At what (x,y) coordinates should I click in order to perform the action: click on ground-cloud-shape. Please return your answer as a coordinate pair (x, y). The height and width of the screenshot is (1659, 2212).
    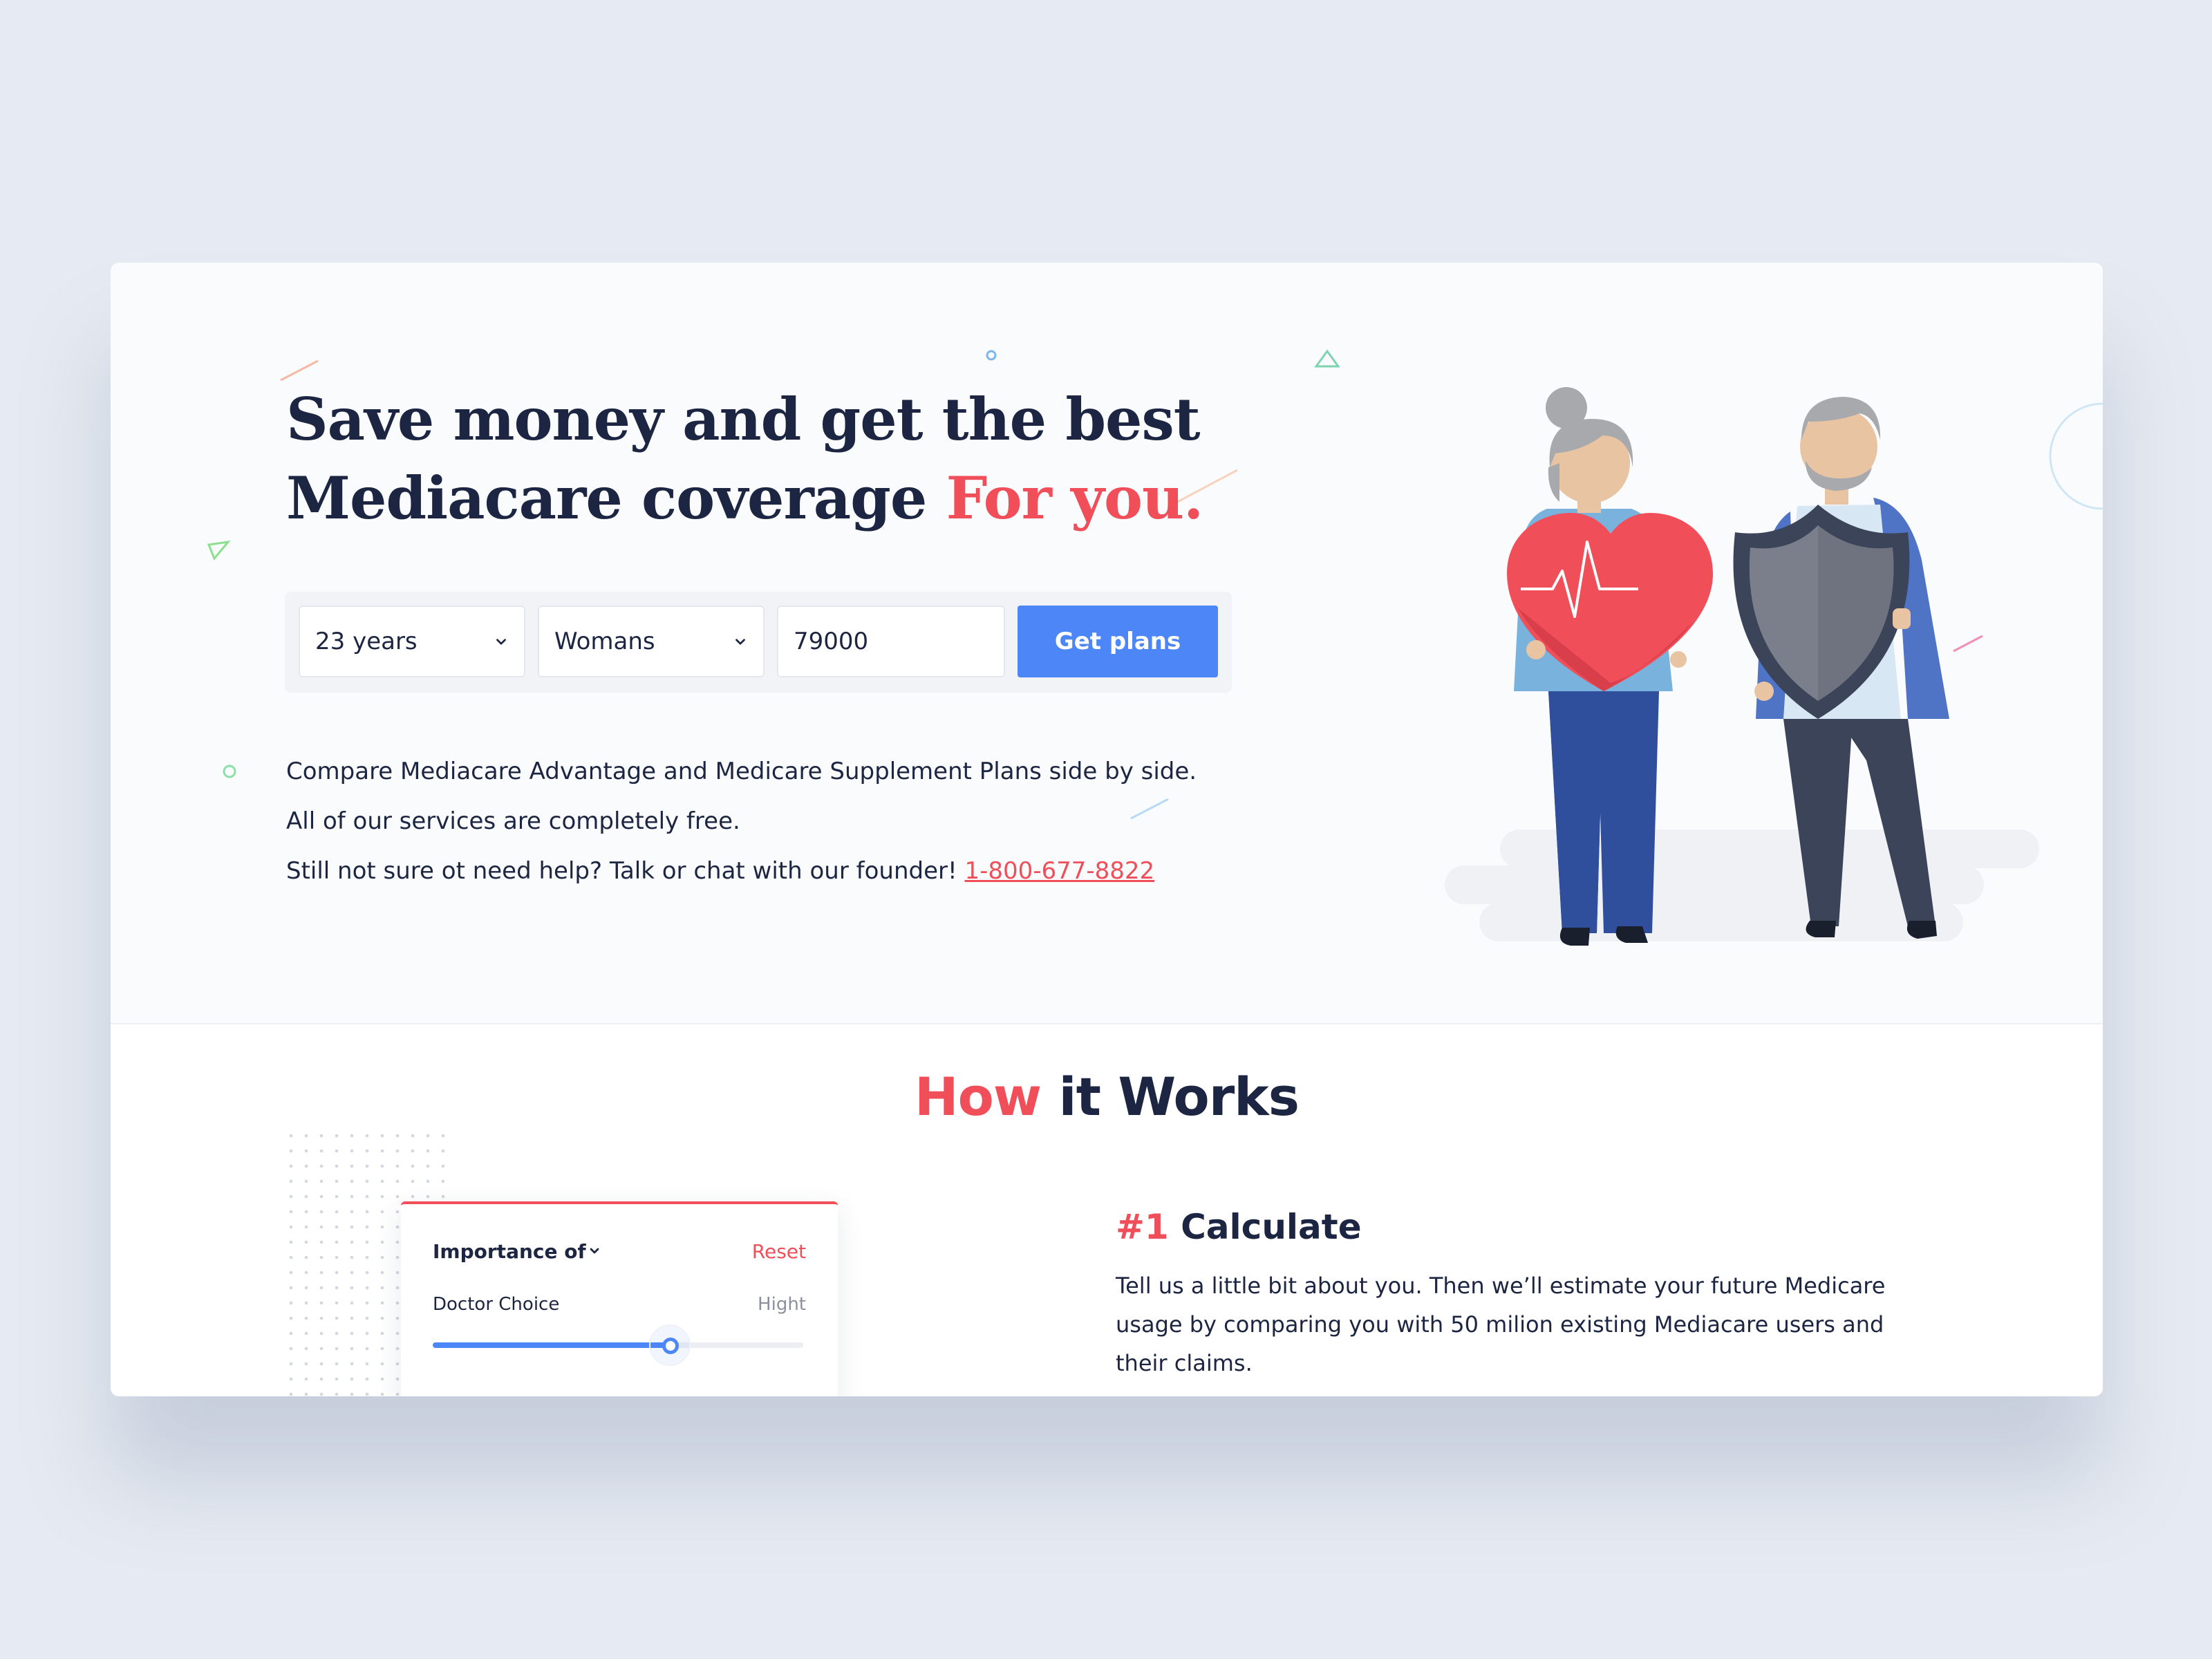
    Looking at the image, I should click on (1742, 885).